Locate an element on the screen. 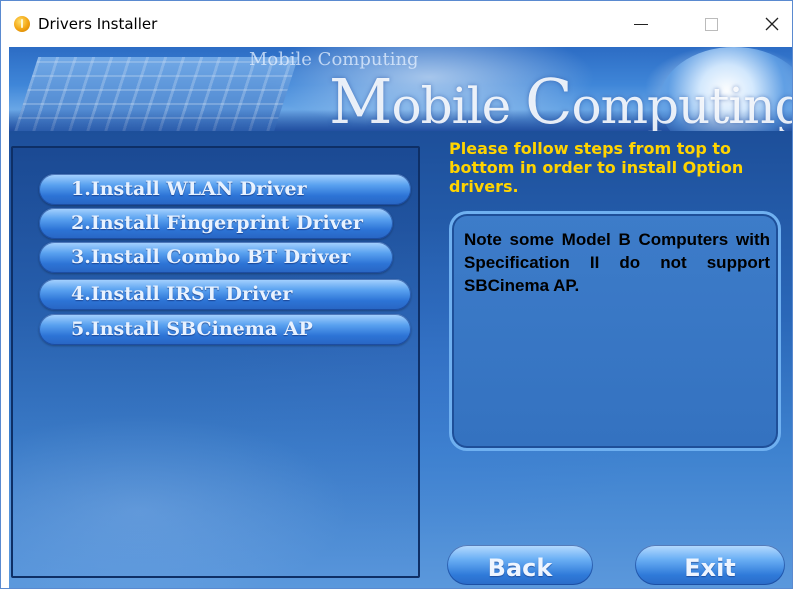 The height and width of the screenshot is (591, 793). back-button: Back is located at coordinates (520, 565).